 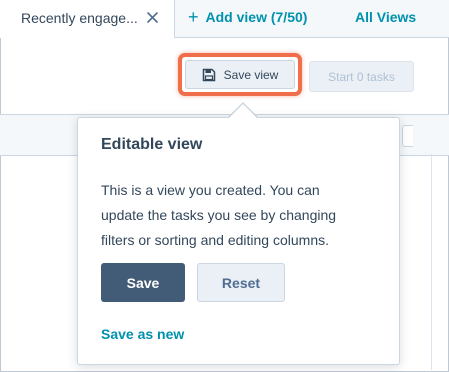 I want to click on reset-button: Reset, so click(x=241, y=282).